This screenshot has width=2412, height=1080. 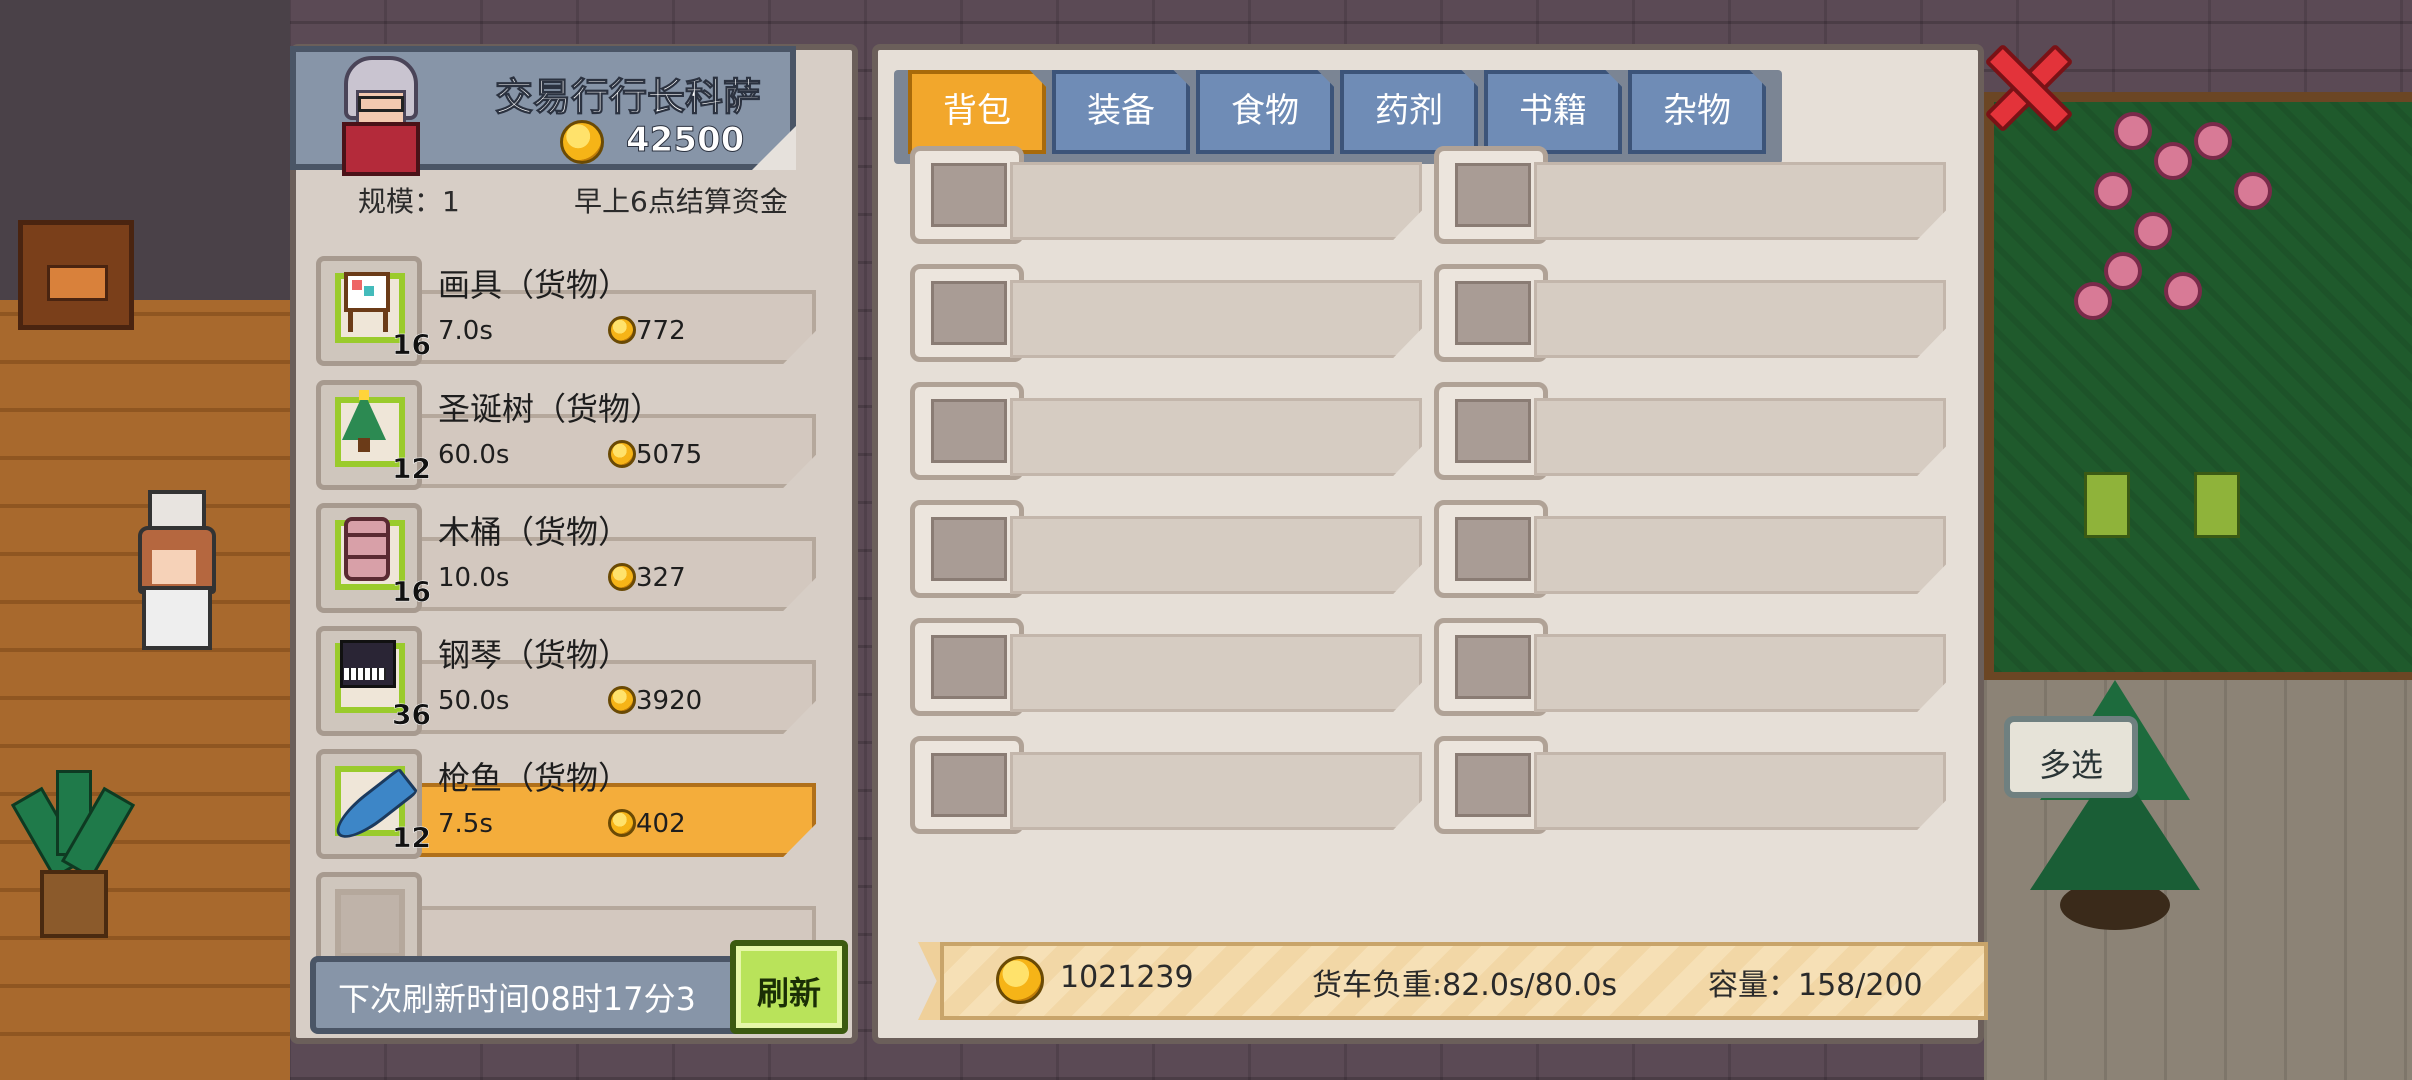 What do you see at coordinates (534, 285) in the screenshot?
I see `goods-name: 画具（货物）` at bounding box center [534, 285].